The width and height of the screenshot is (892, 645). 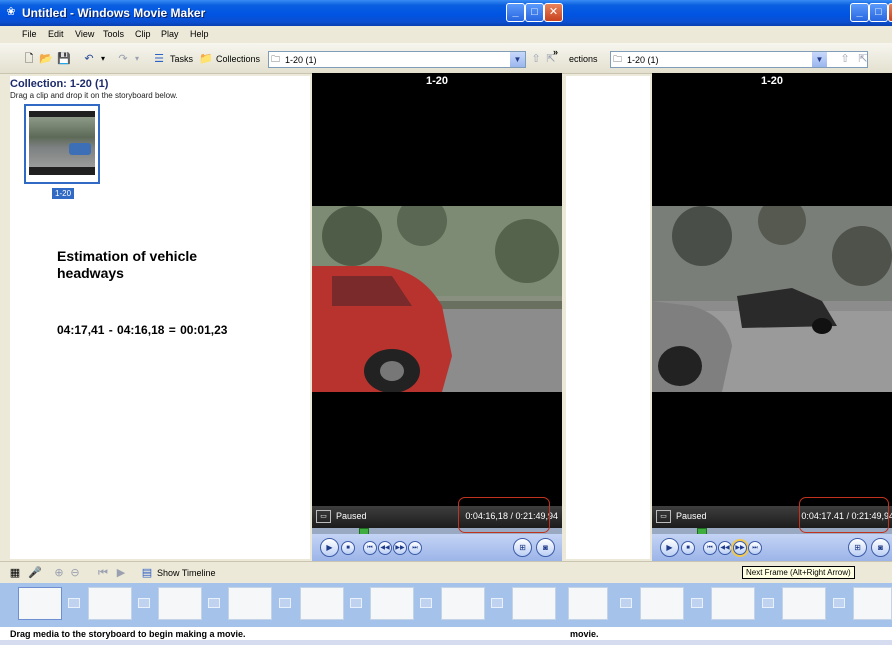 What do you see at coordinates (56, 34) in the screenshot?
I see `menu-edit: Edit` at bounding box center [56, 34].